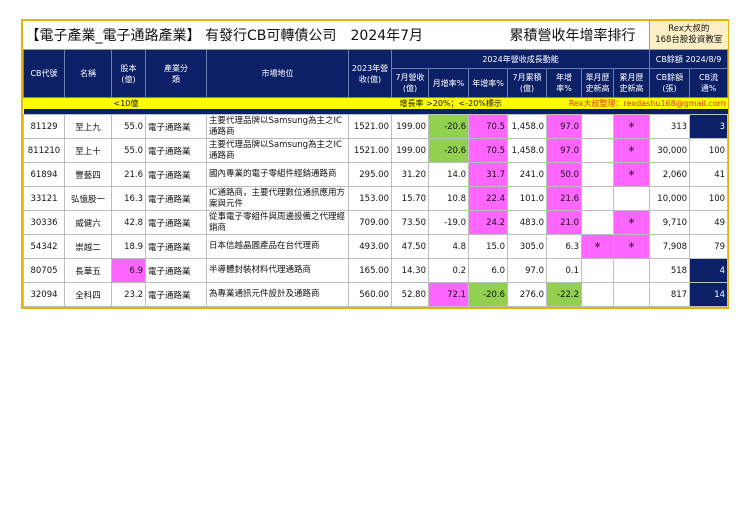 The image size is (740, 523). What do you see at coordinates (128, 198) in the screenshot?
I see `cell-capital: 16.3` at bounding box center [128, 198].